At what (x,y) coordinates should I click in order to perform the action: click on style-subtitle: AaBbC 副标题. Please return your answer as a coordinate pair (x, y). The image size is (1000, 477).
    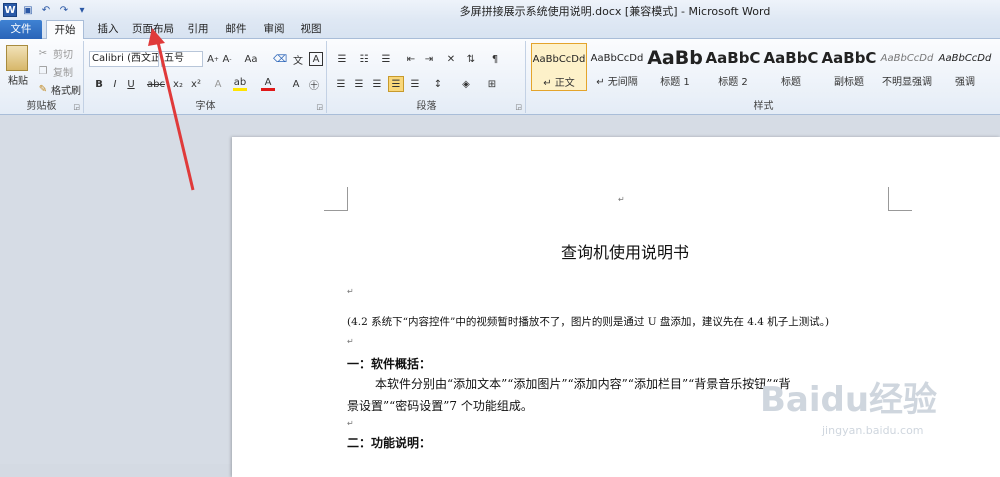
    Looking at the image, I should click on (849, 67).